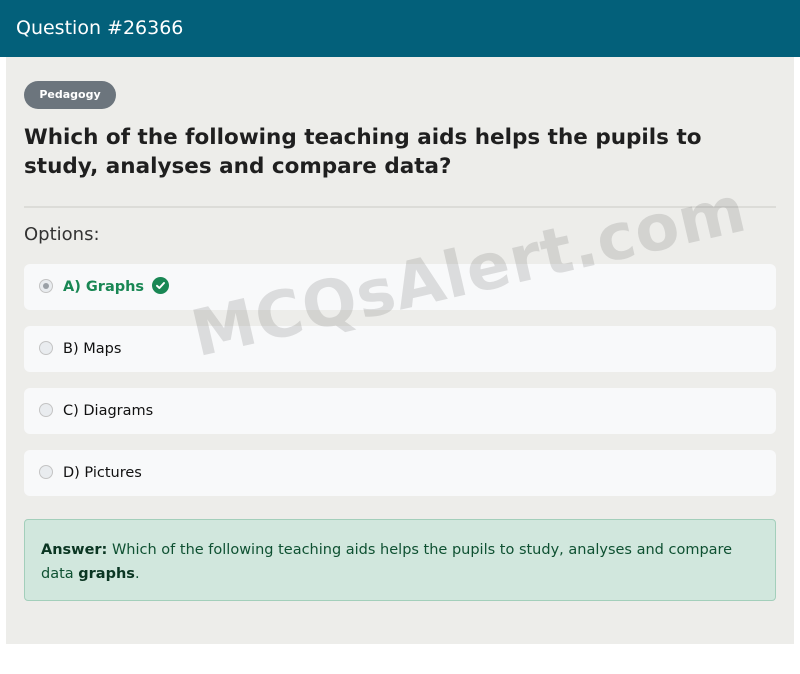  I want to click on option-label: C) Diagrams, so click(108, 411).